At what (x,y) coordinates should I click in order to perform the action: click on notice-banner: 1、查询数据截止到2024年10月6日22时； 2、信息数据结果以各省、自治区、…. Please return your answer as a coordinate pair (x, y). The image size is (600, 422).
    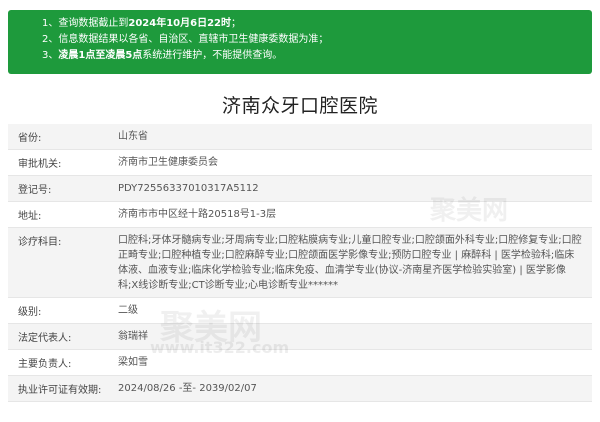
    Looking at the image, I should click on (300, 42).